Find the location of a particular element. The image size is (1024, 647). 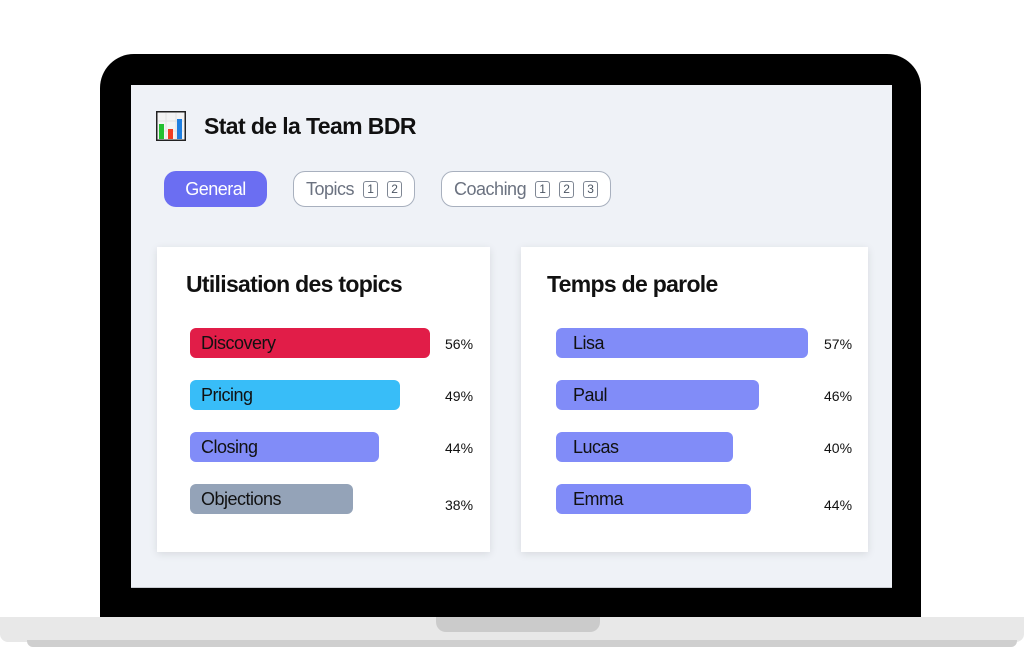

bar-row: Paul 46% is located at coordinates (694, 406).